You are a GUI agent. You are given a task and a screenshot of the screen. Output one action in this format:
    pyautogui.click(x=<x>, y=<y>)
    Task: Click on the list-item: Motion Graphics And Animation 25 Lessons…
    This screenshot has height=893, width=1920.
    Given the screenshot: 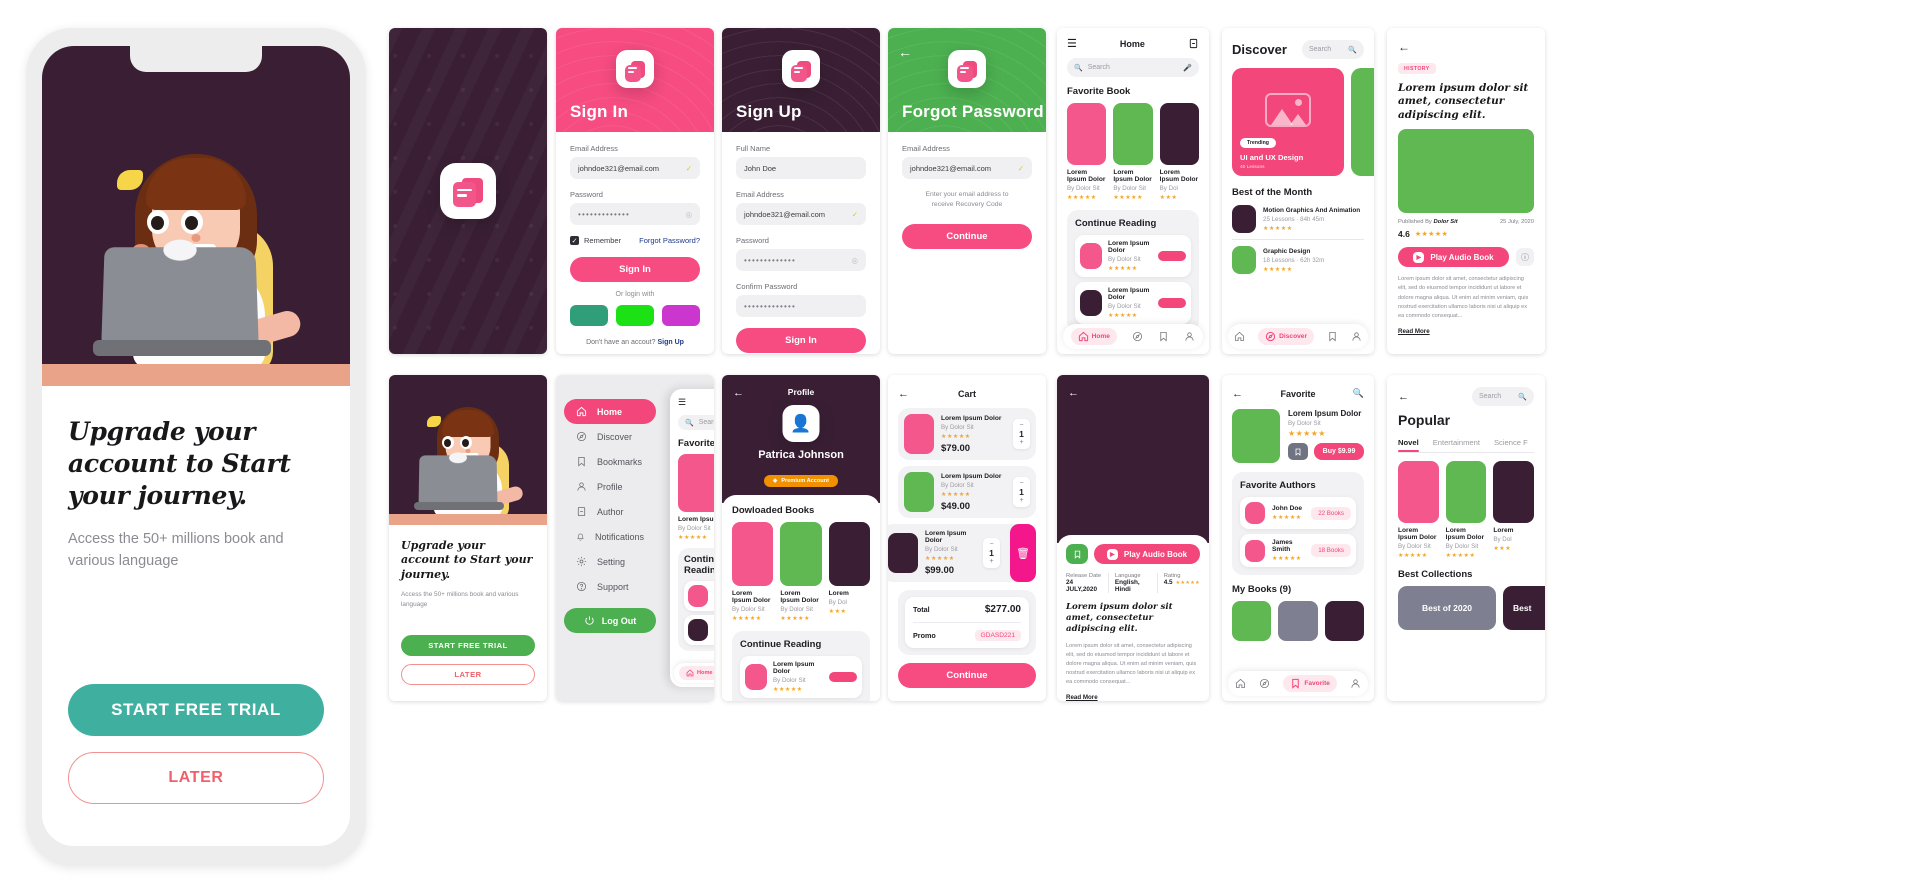 What is the action you would take?
    pyautogui.click(x=1298, y=219)
    